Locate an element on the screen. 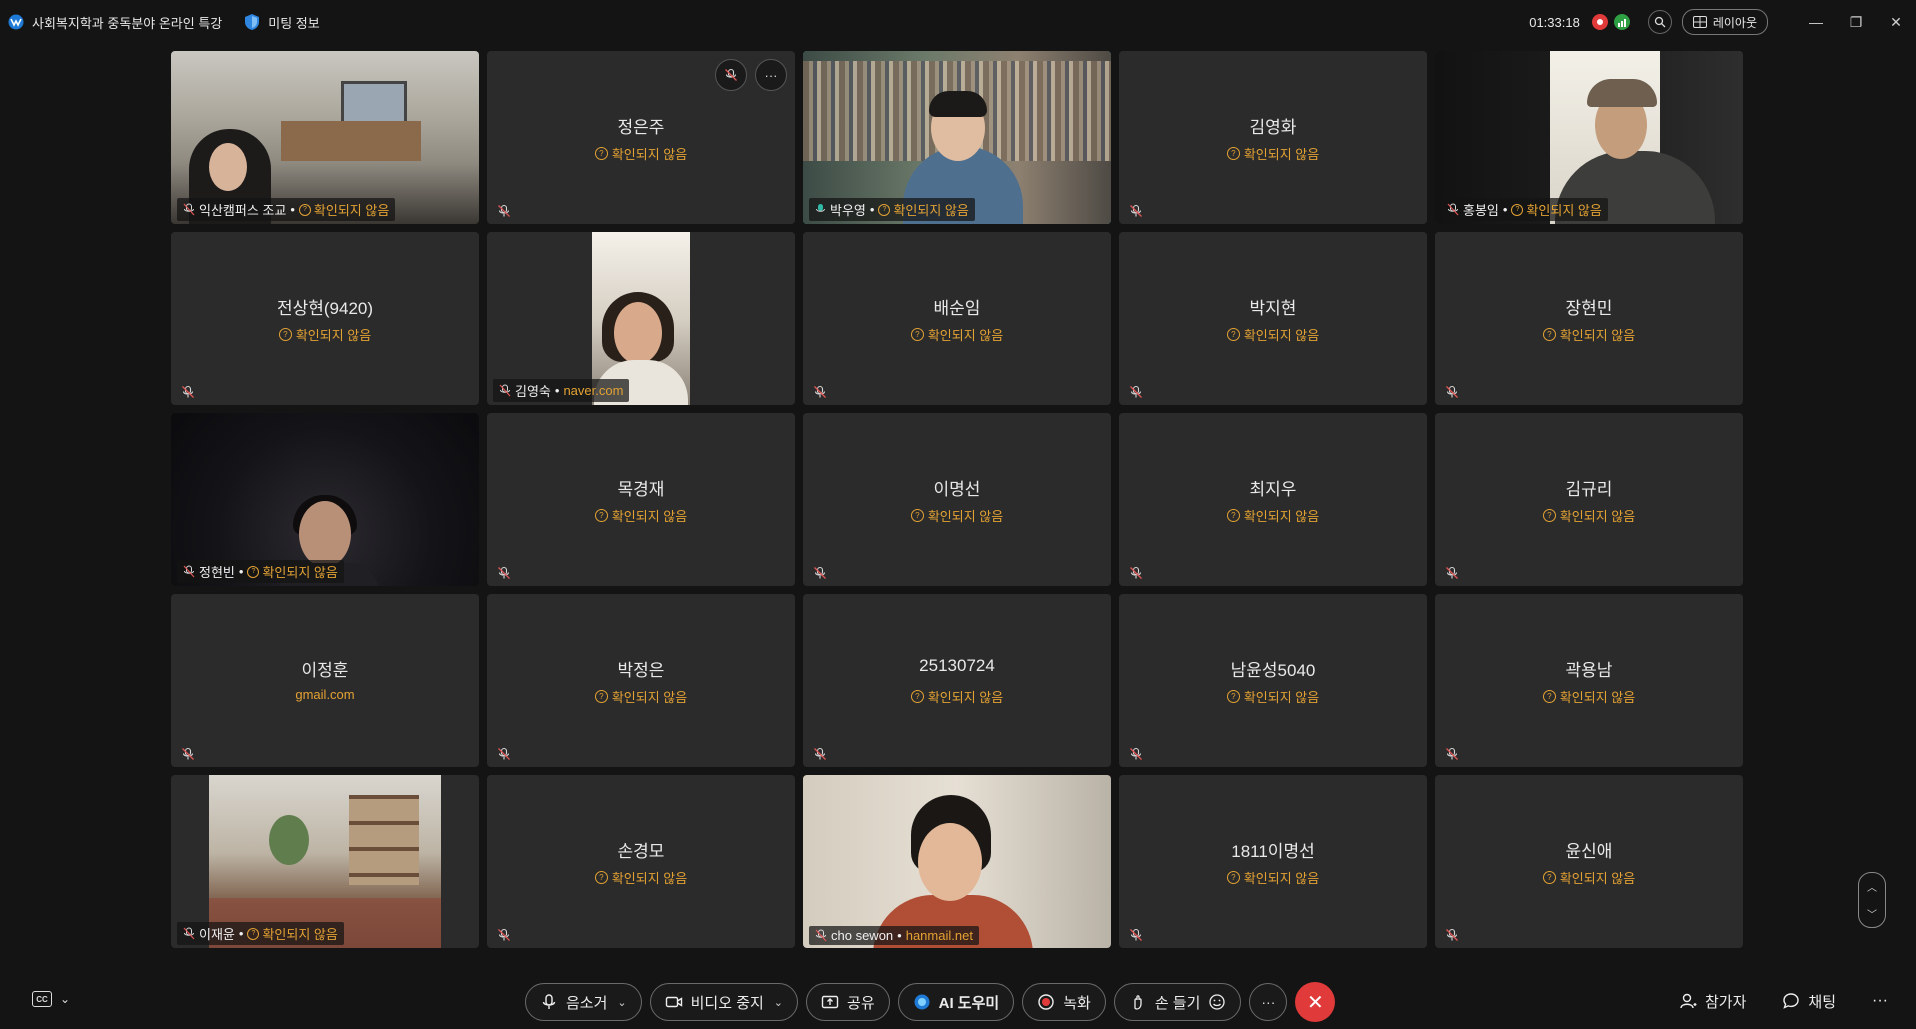 Image resolution: width=1916 pixels, height=1029 pixels. stop-video-button: 비디오 중지 ⌄ is located at coordinates (724, 1002).